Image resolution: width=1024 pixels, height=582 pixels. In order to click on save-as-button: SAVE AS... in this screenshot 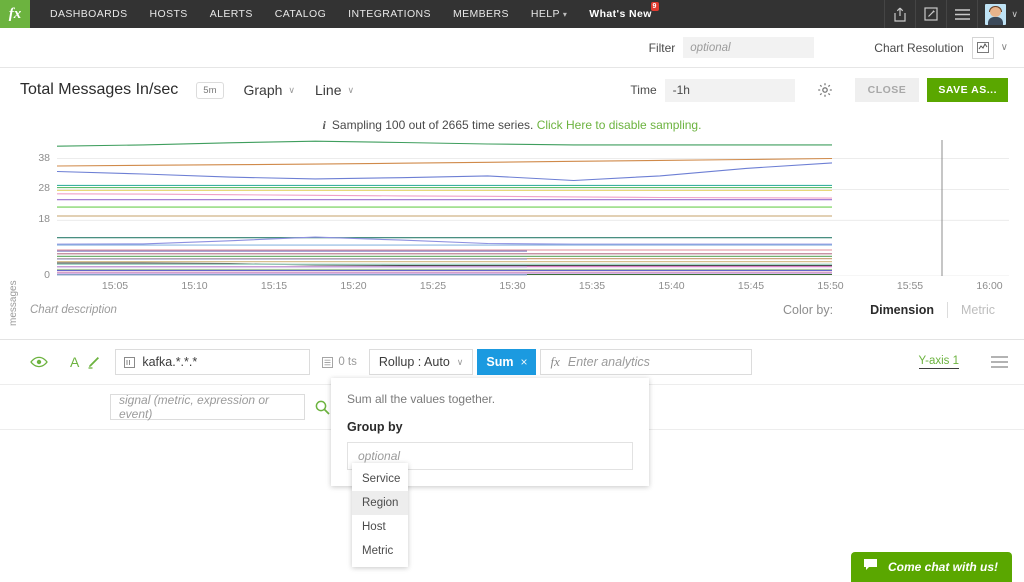, I will do `click(967, 90)`.